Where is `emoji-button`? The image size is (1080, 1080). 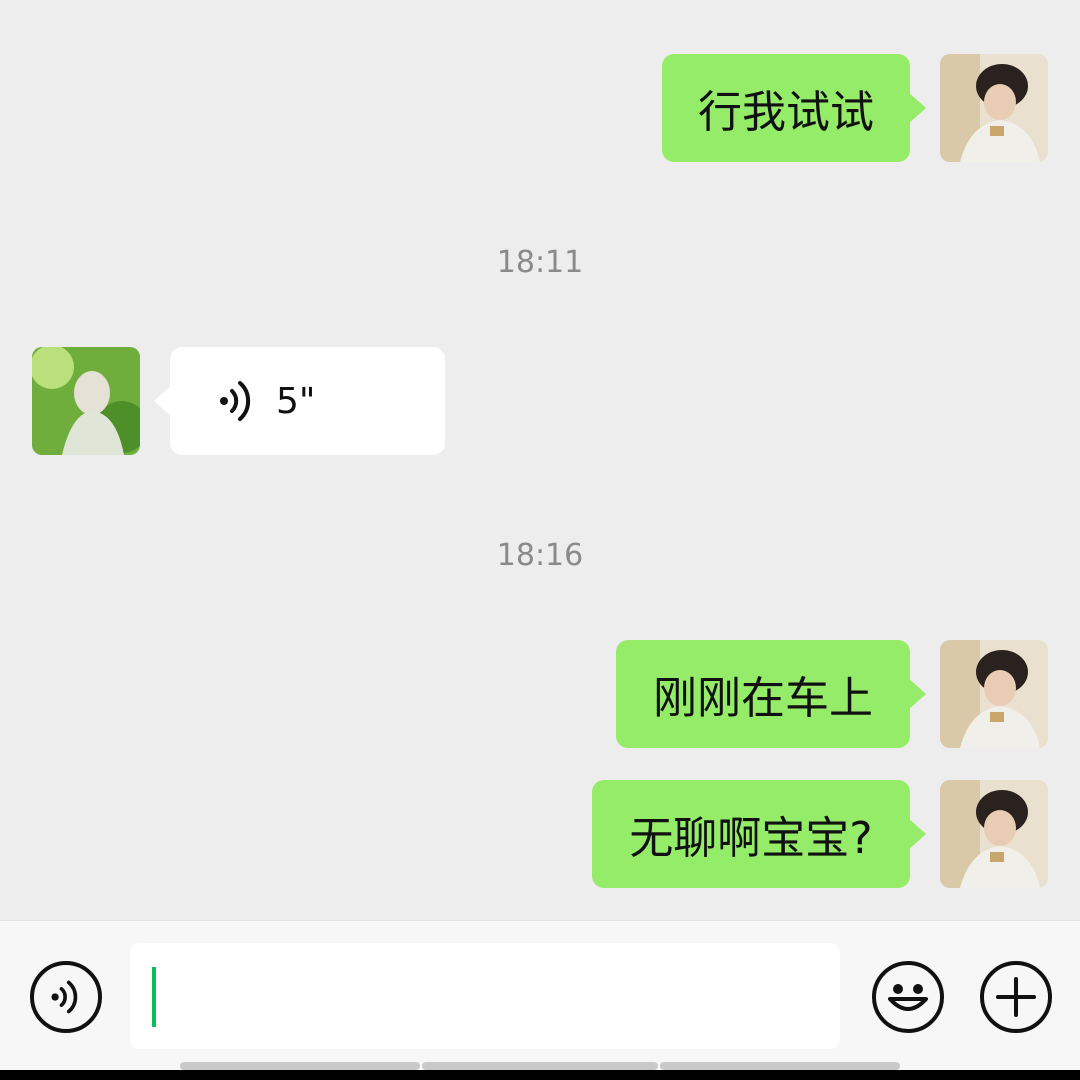 emoji-button is located at coordinates (908, 997).